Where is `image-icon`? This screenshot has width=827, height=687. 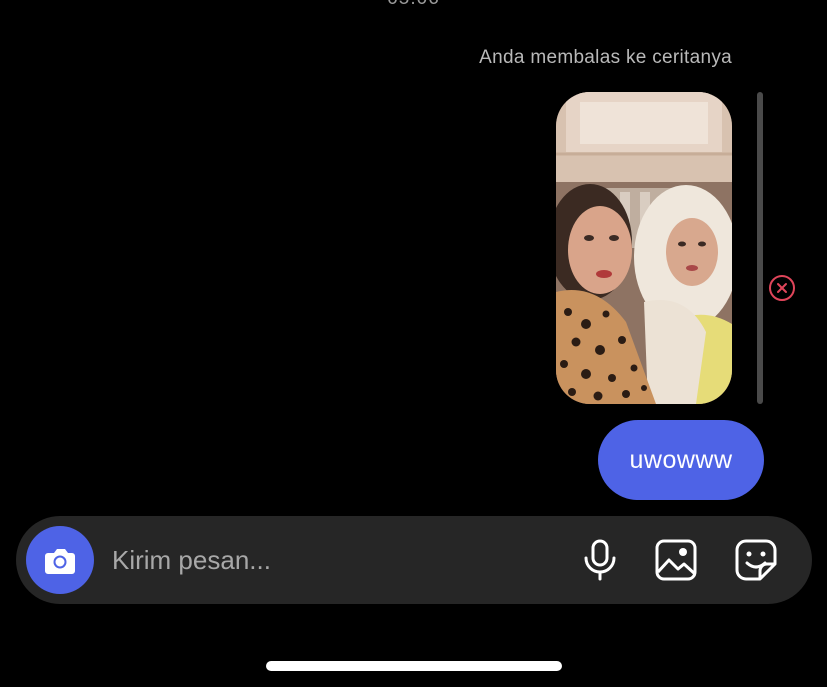
image-icon is located at coordinates (676, 560).